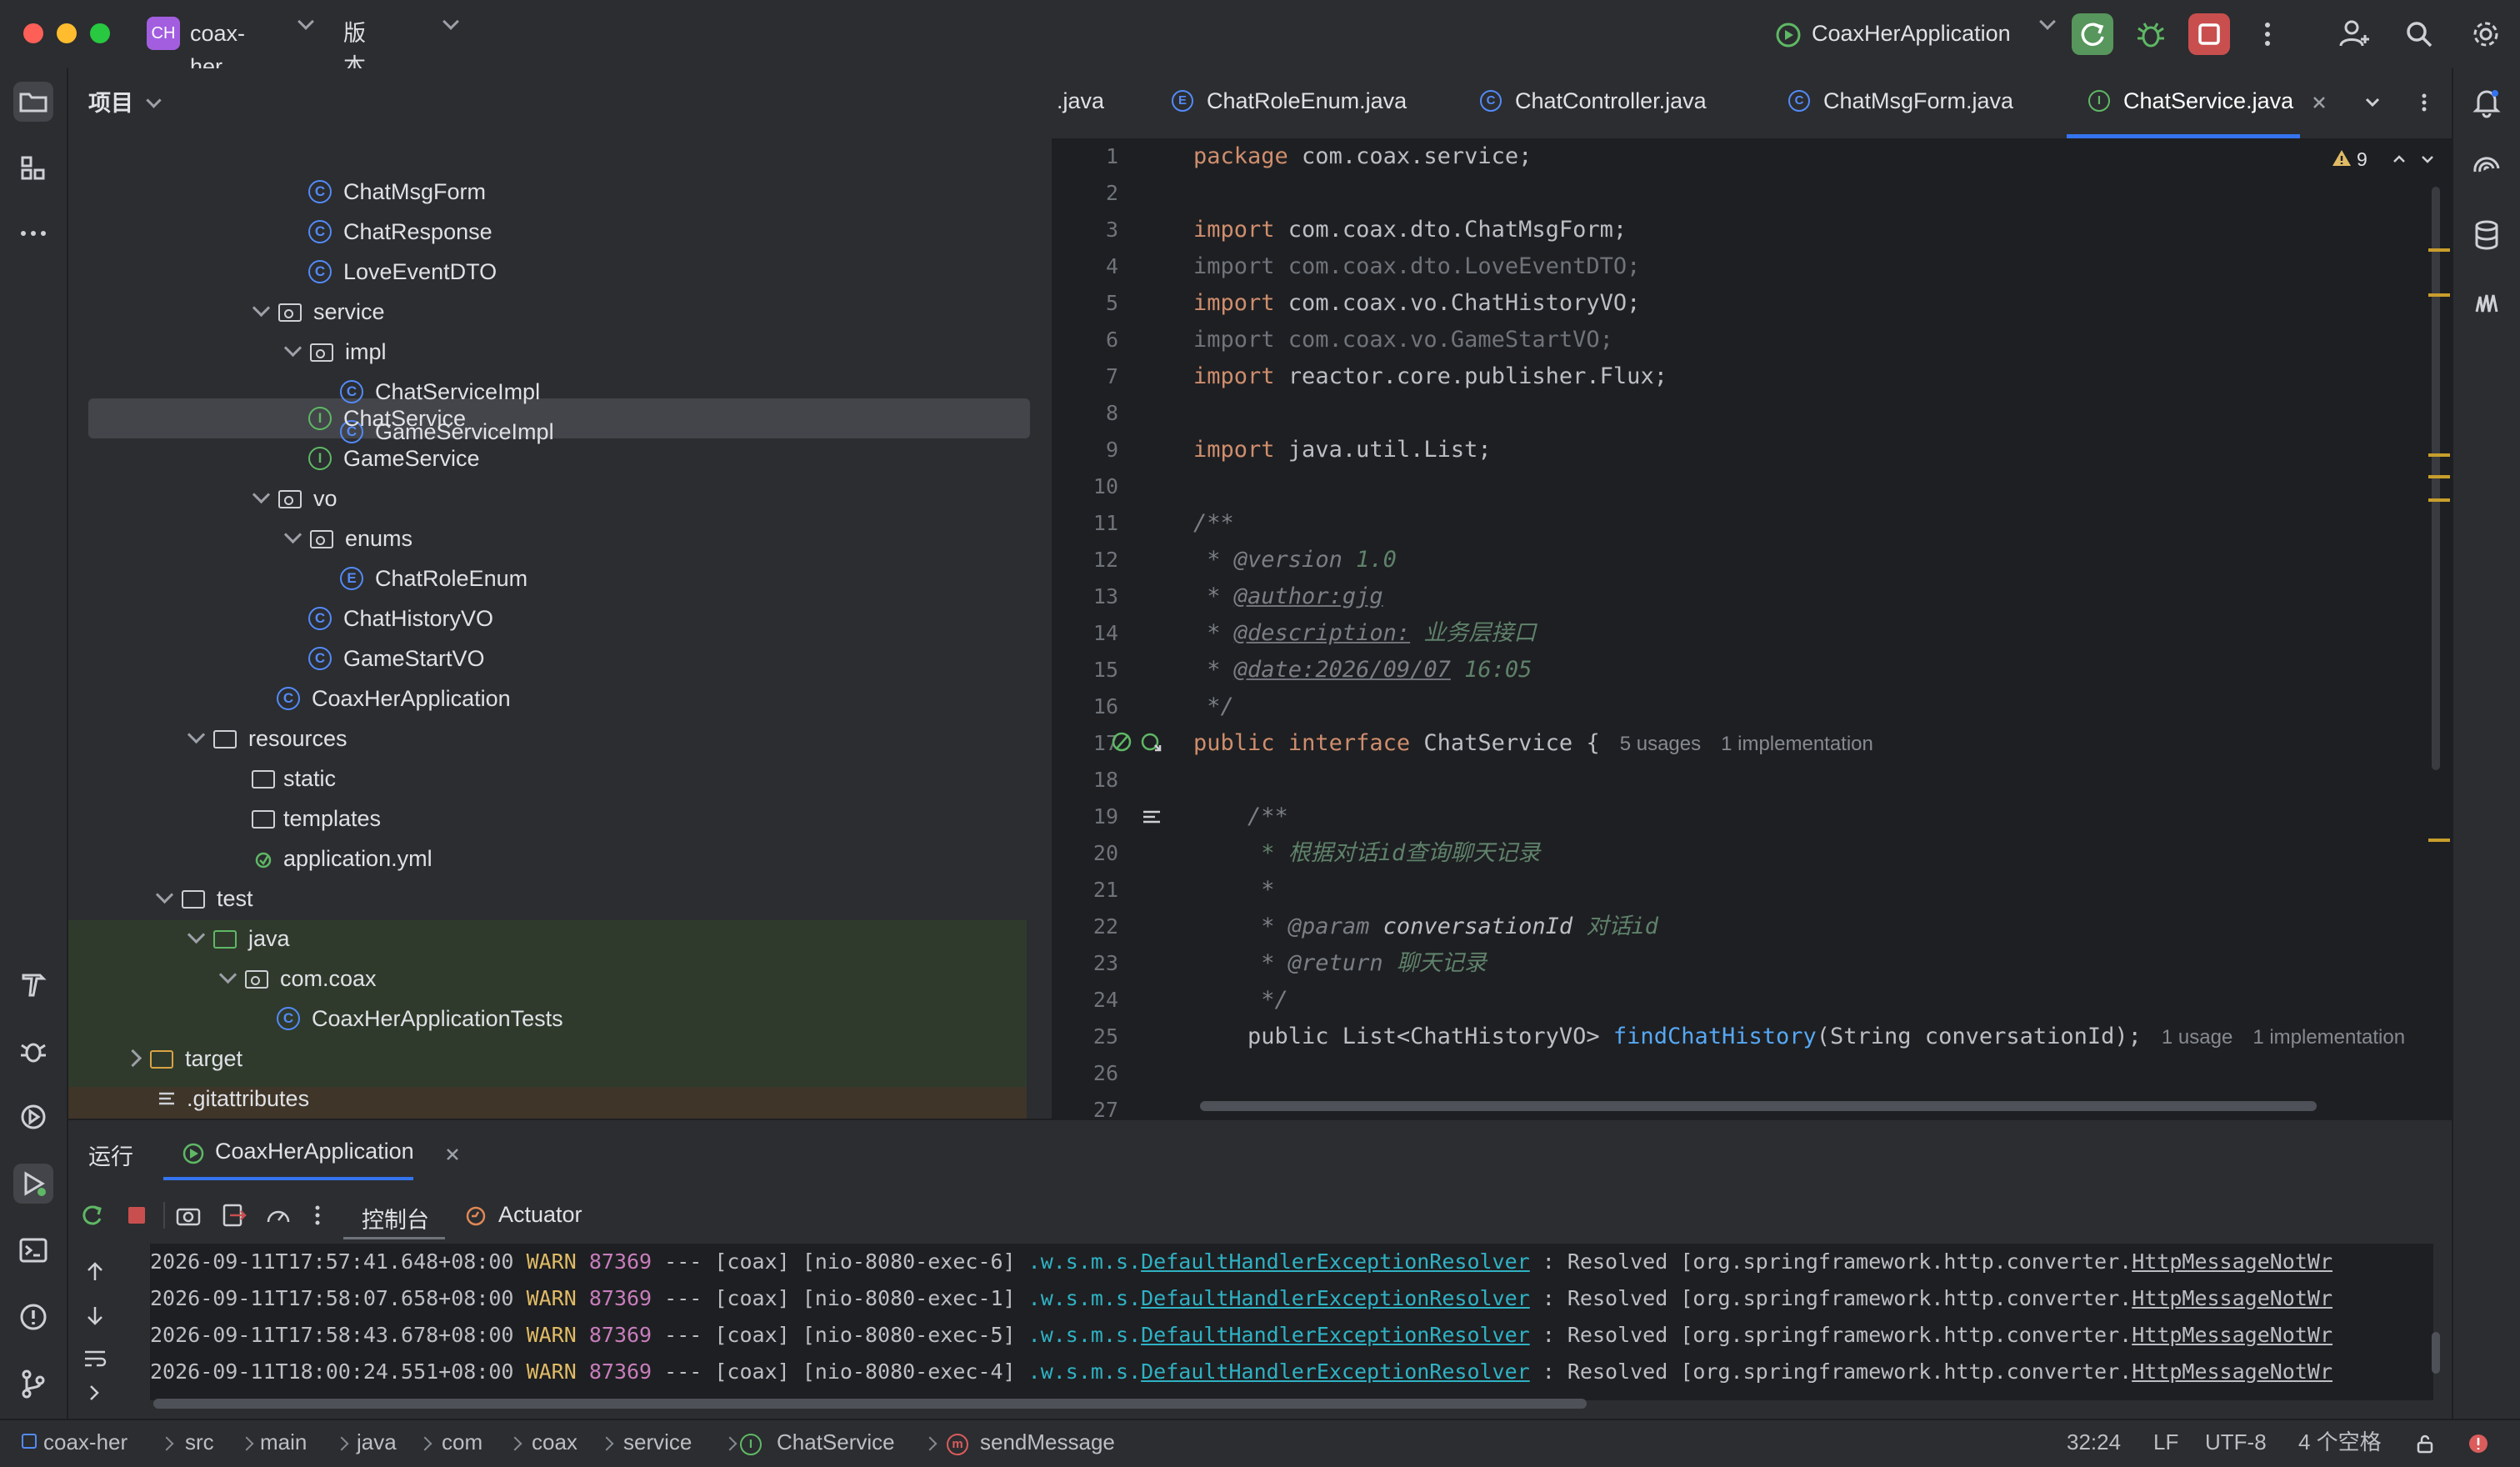 The height and width of the screenshot is (1467, 2520). What do you see at coordinates (2478, 1443) in the screenshot?
I see `error-icon` at bounding box center [2478, 1443].